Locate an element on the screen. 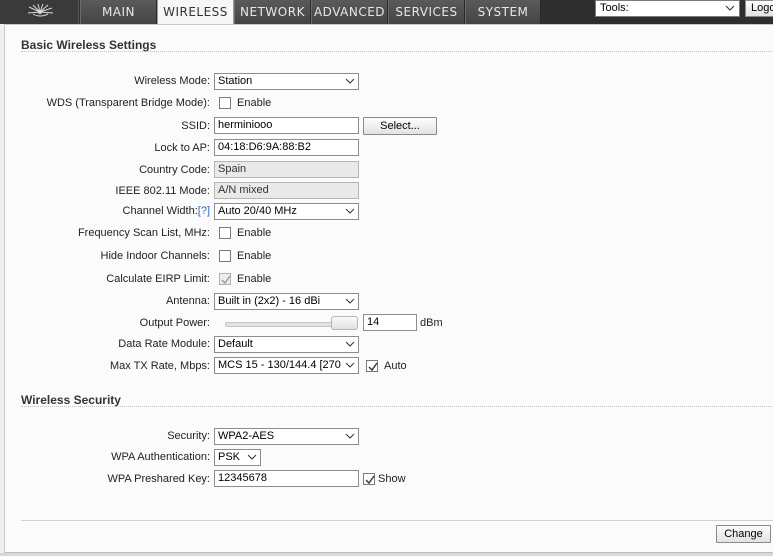 Image resolution: width=773 pixels, height=556 pixels. wireless-security-title: Wireless Security is located at coordinates (71, 400).